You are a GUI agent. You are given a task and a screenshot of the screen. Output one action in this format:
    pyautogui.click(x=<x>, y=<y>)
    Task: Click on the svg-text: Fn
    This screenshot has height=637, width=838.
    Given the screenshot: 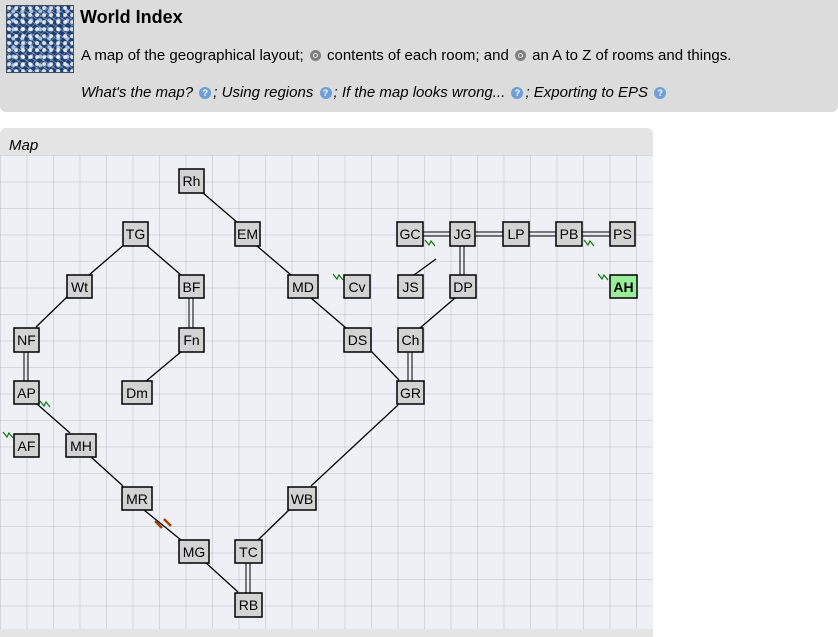 What is the action you would take?
    pyautogui.click(x=191, y=340)
    